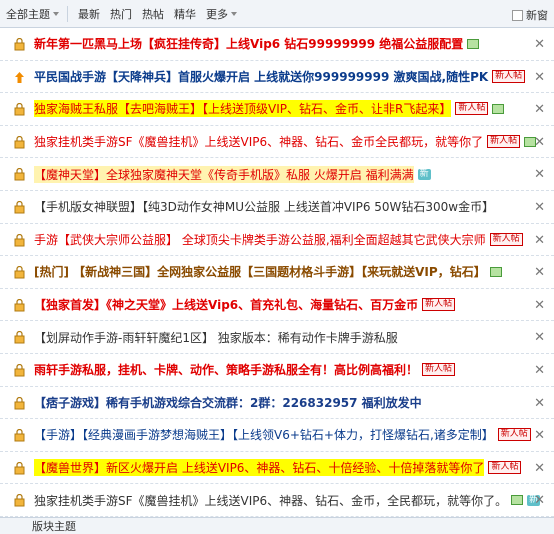 This screenshot has width=554, height=534. What do you see at coordinates (243, 109) in the screenshot?
I see `thread-title: 独家海贼王私服【去吧海贼王】【上线送顶级VIP、钻石、金币、让非R飞起来】` at bounding box center [243, 109].